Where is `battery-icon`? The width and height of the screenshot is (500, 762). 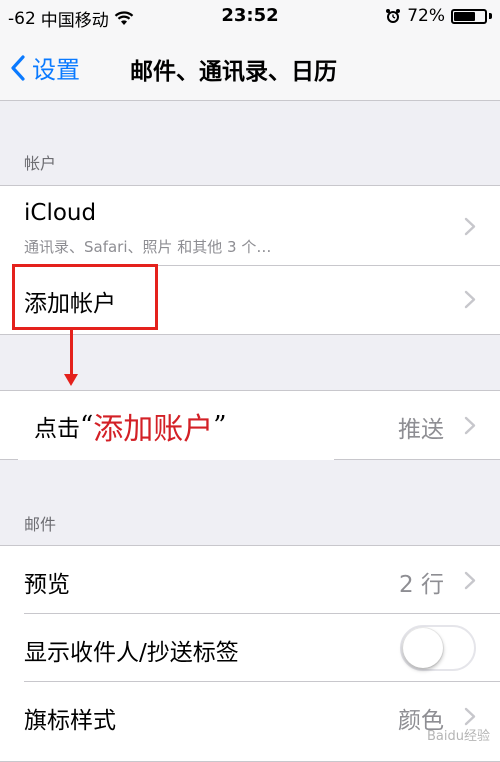 battery-icon is located at coordinates (469, 16).